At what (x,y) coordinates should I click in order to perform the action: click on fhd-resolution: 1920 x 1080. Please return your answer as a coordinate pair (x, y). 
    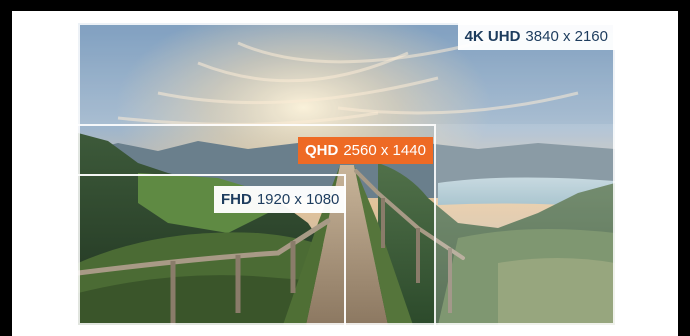
    Looking at the image, I should click on (298, 199).